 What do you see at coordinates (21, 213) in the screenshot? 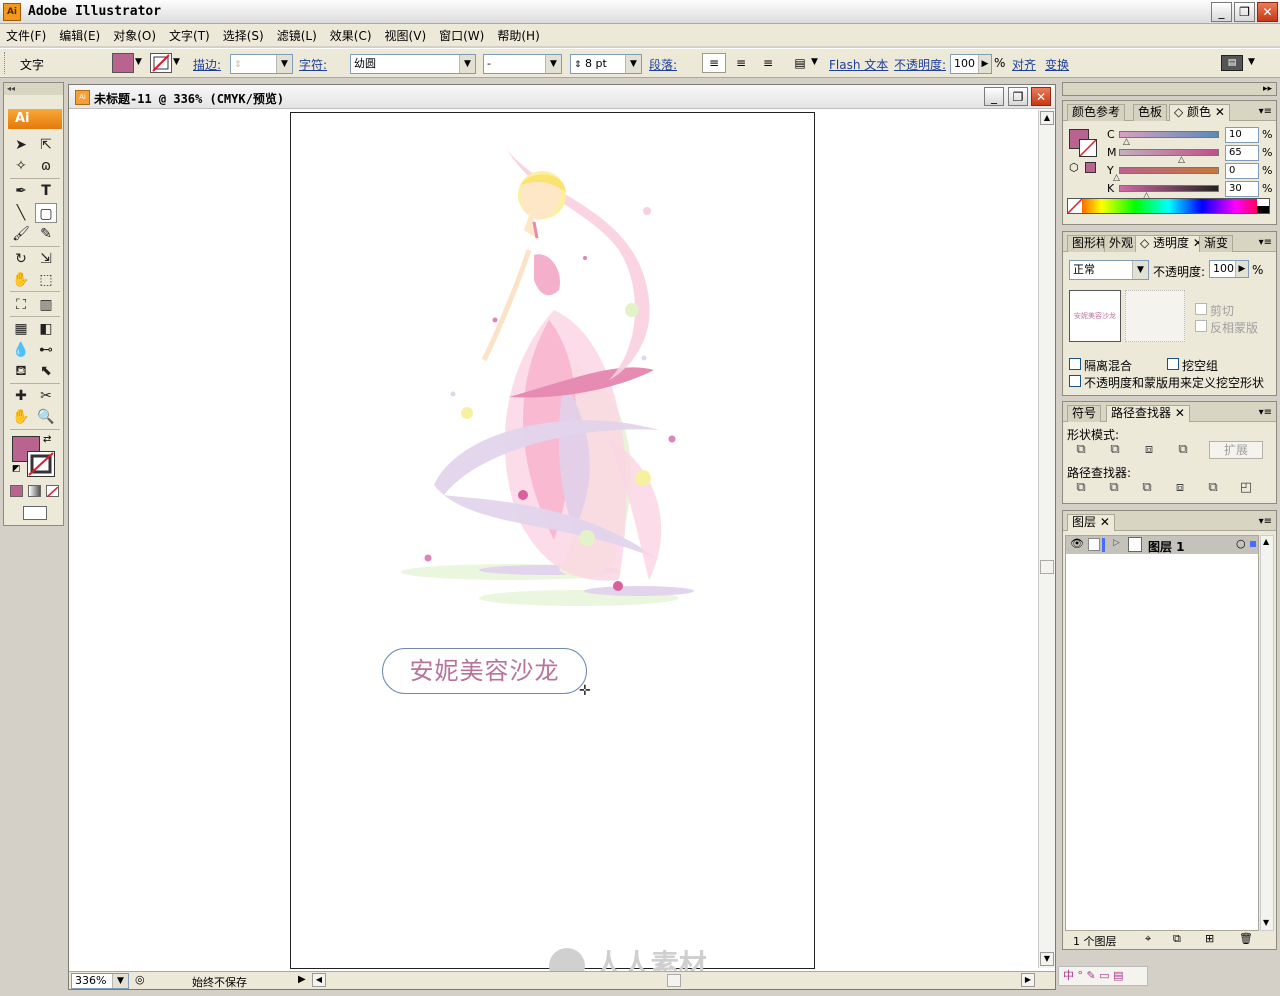
I see `line-segment-tool-icon: ╲` at bounding box center [21, 213].